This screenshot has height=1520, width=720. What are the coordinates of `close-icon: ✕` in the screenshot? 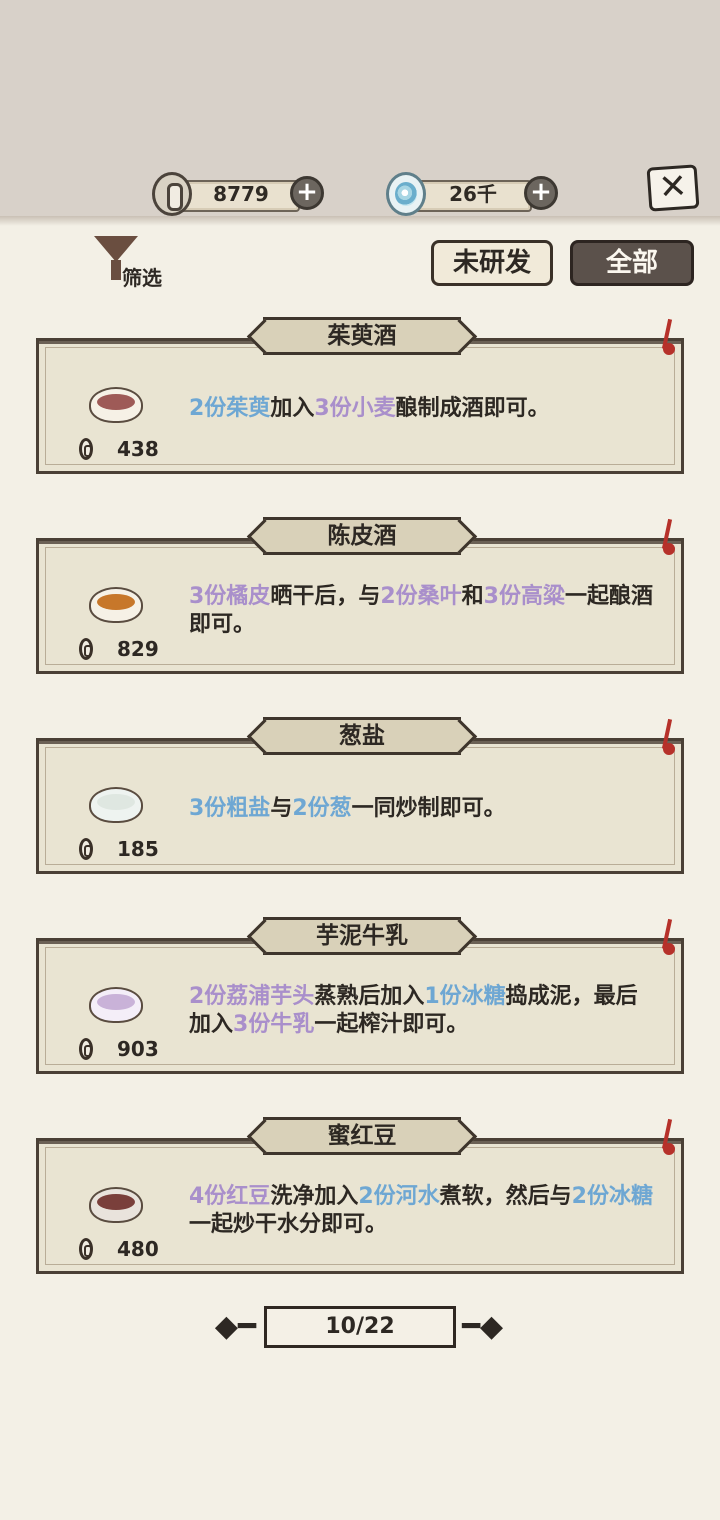 It's located at (673, 187).